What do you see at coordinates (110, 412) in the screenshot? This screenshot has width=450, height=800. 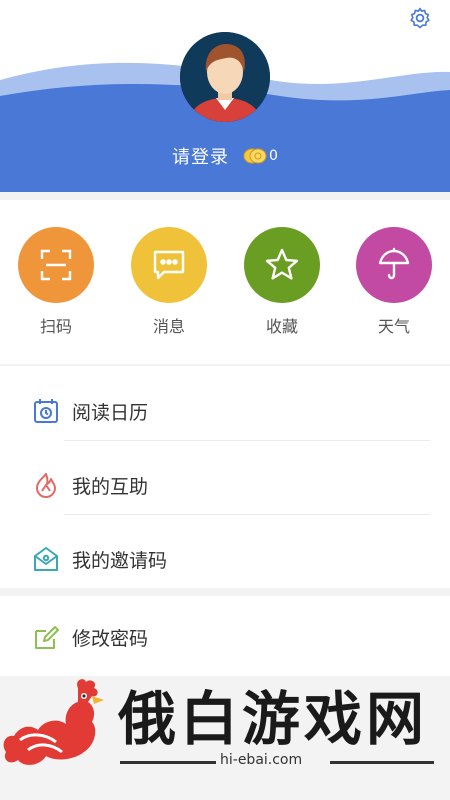 I see `menu-item-label: 阅读日历` at bounding box center [110, 412].